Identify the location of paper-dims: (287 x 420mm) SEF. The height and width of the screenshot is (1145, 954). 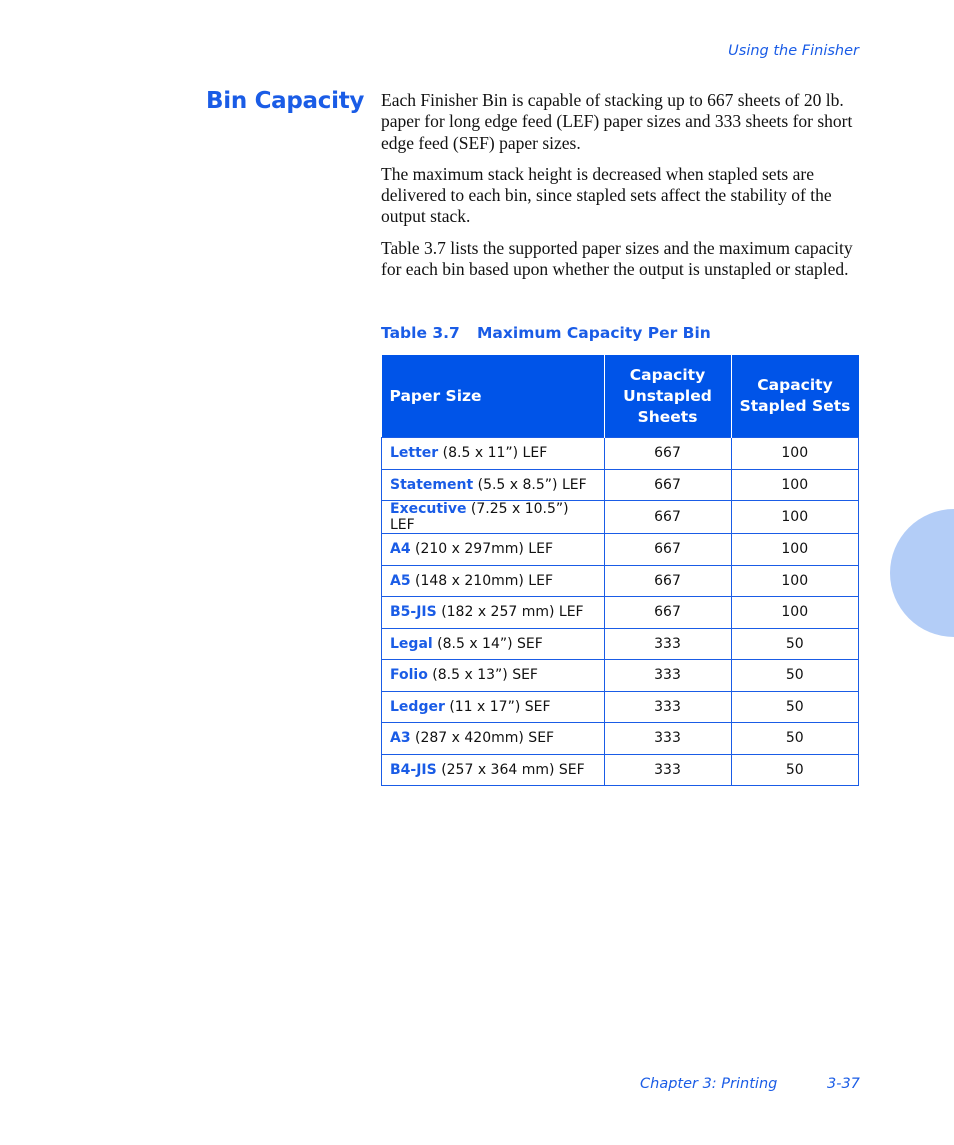
(485, 738).